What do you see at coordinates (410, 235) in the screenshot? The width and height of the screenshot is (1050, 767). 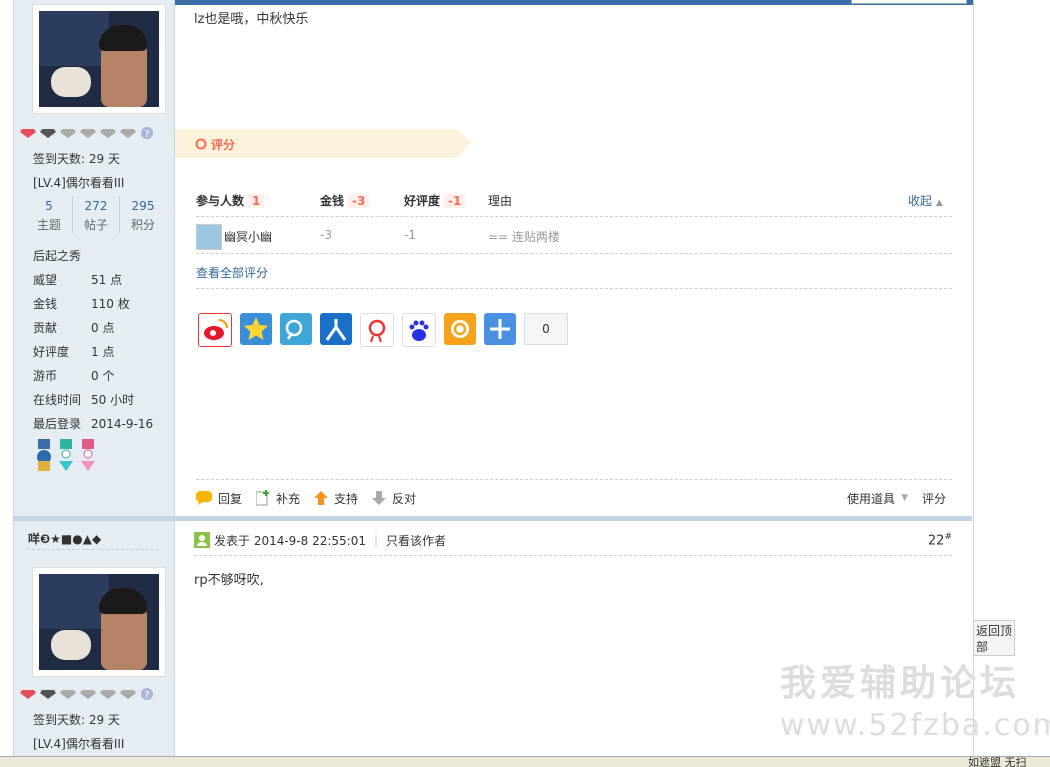 I see `rater-rep: -1` at bounding box center [410, 235].